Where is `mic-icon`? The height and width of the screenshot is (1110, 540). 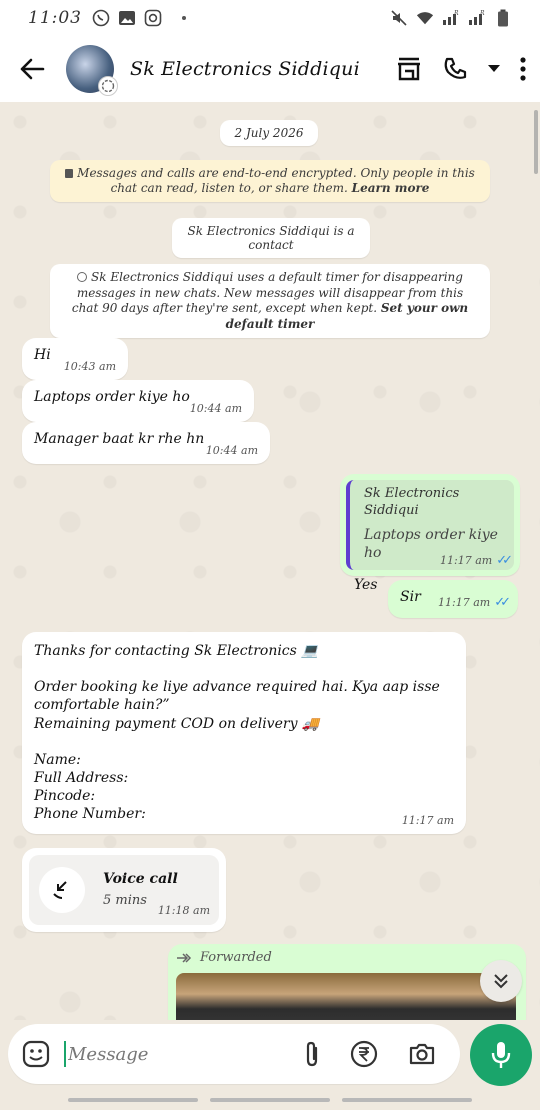 mic-icon is located at coordinates (501, 1055).